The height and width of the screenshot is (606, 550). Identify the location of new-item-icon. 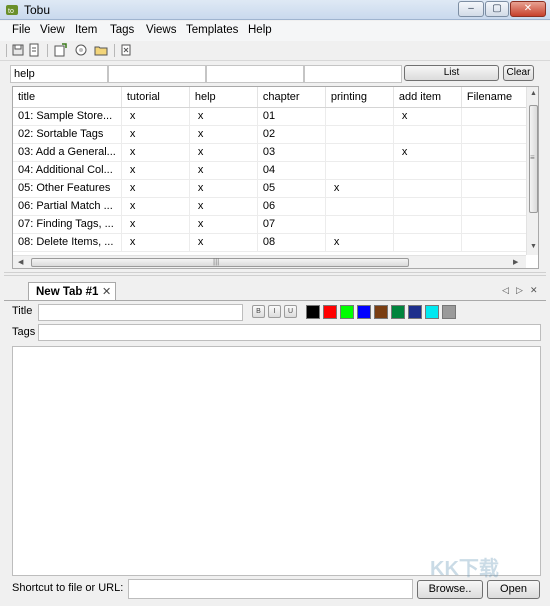
(60, 50).